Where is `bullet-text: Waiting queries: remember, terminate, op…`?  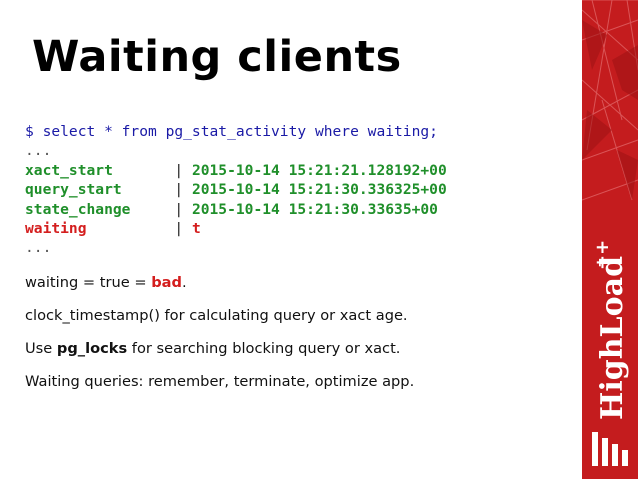
bullet-text: Waiting queries: remember, terminate, op… is located at coordinates (220, 381).